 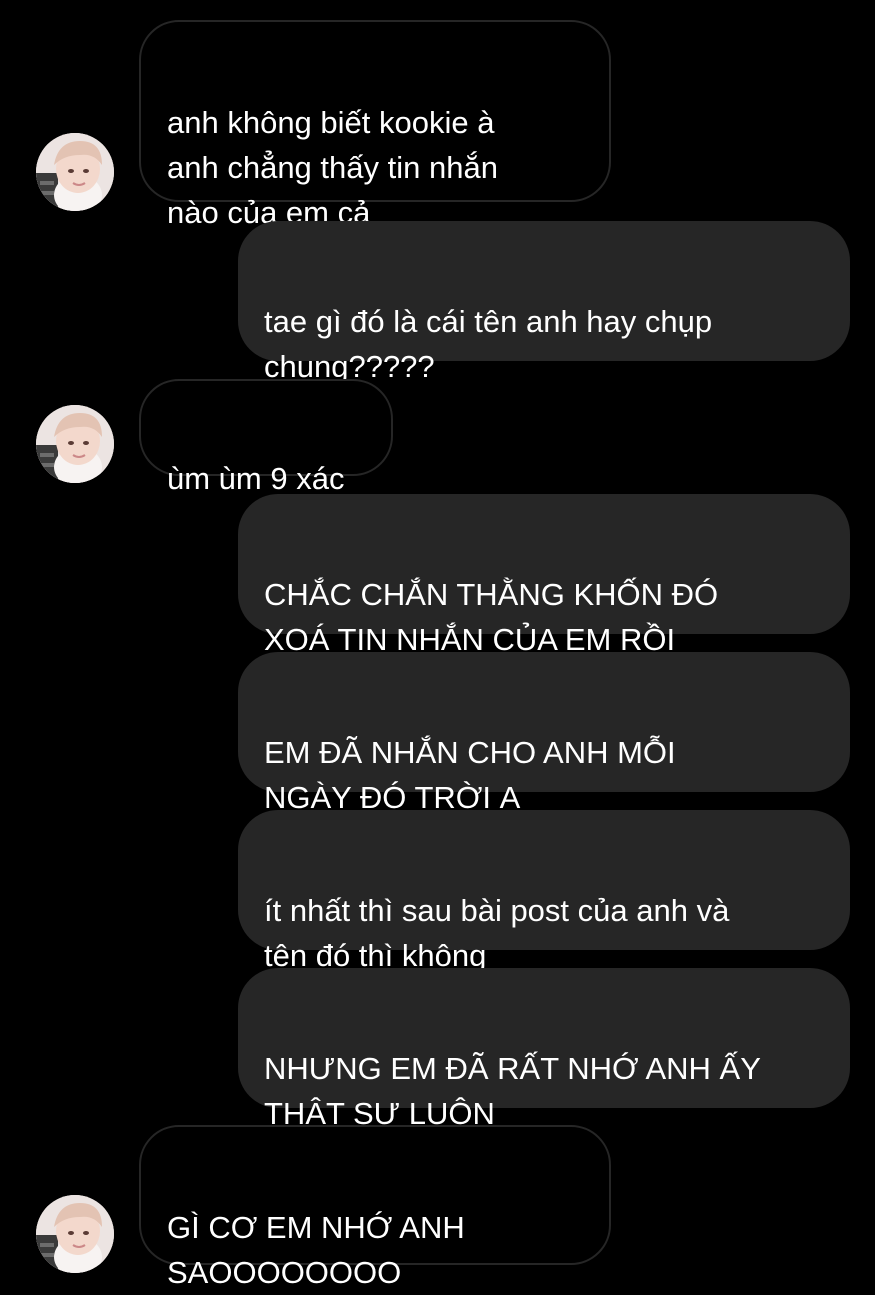 What do you see at coordinates (470, 775) in the screenshot?
I see `message-text: EM ĐÃ NHẮN CHO ANH MỖI NGÀY ĐÓ TRỜI Ạ` at bounding box center [470, 775].